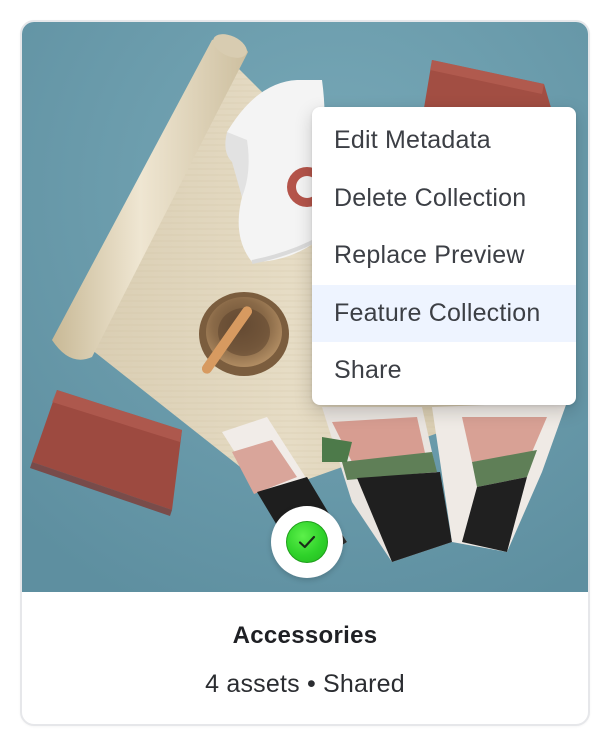  Describe the element at coordinates (444, 199) in the screenshot. I see `menu-item-delete-collection: Delete Collection` at that location.